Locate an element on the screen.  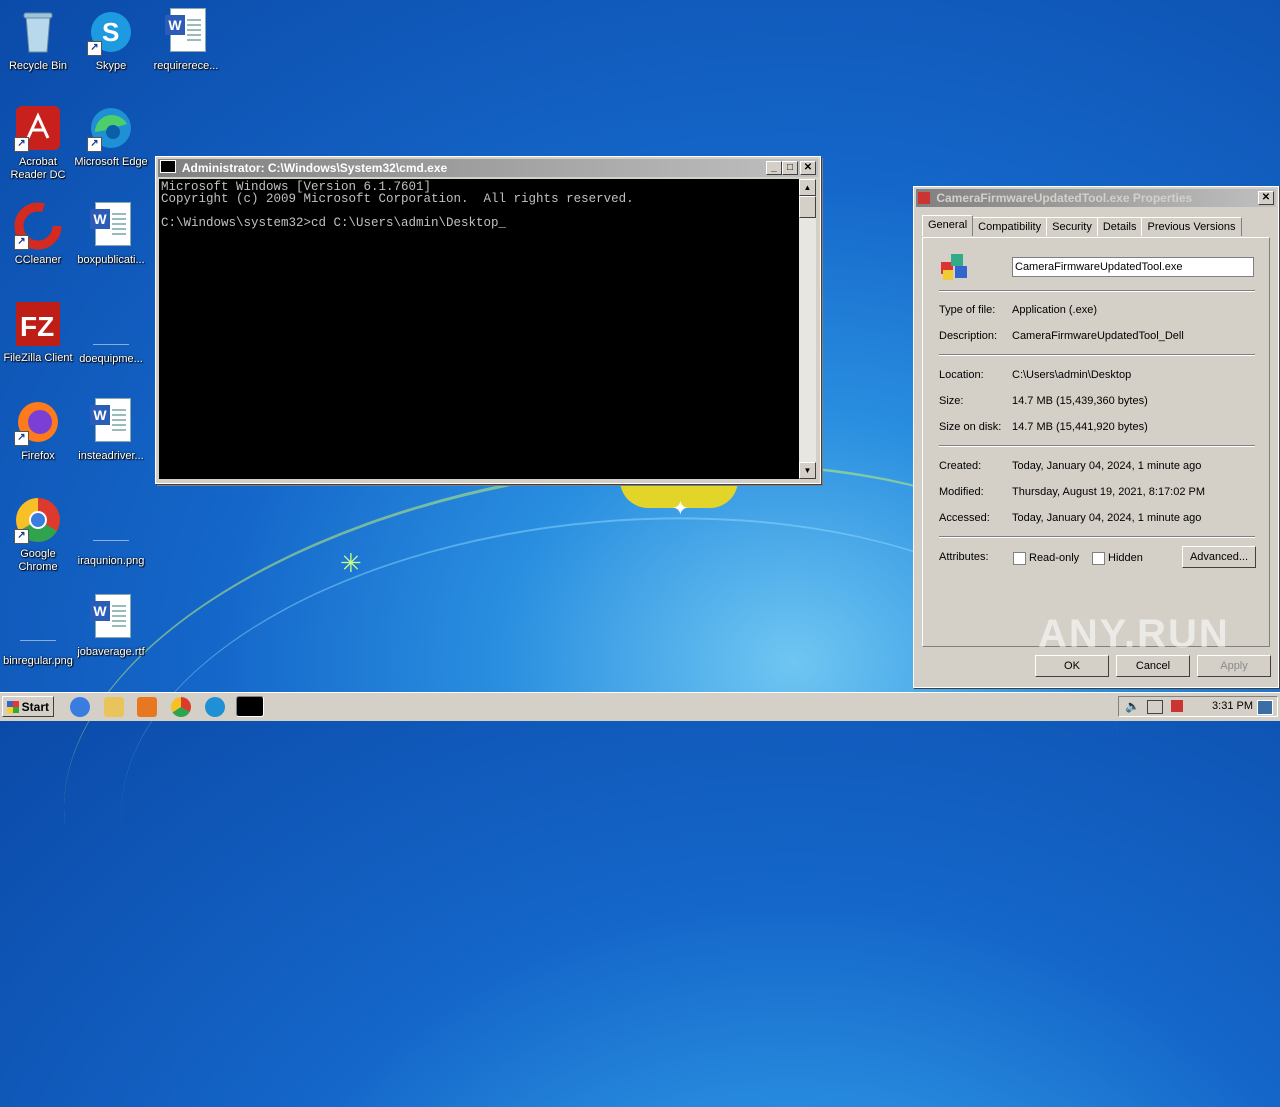
start-button: Start is located at coordinates (28, 706).